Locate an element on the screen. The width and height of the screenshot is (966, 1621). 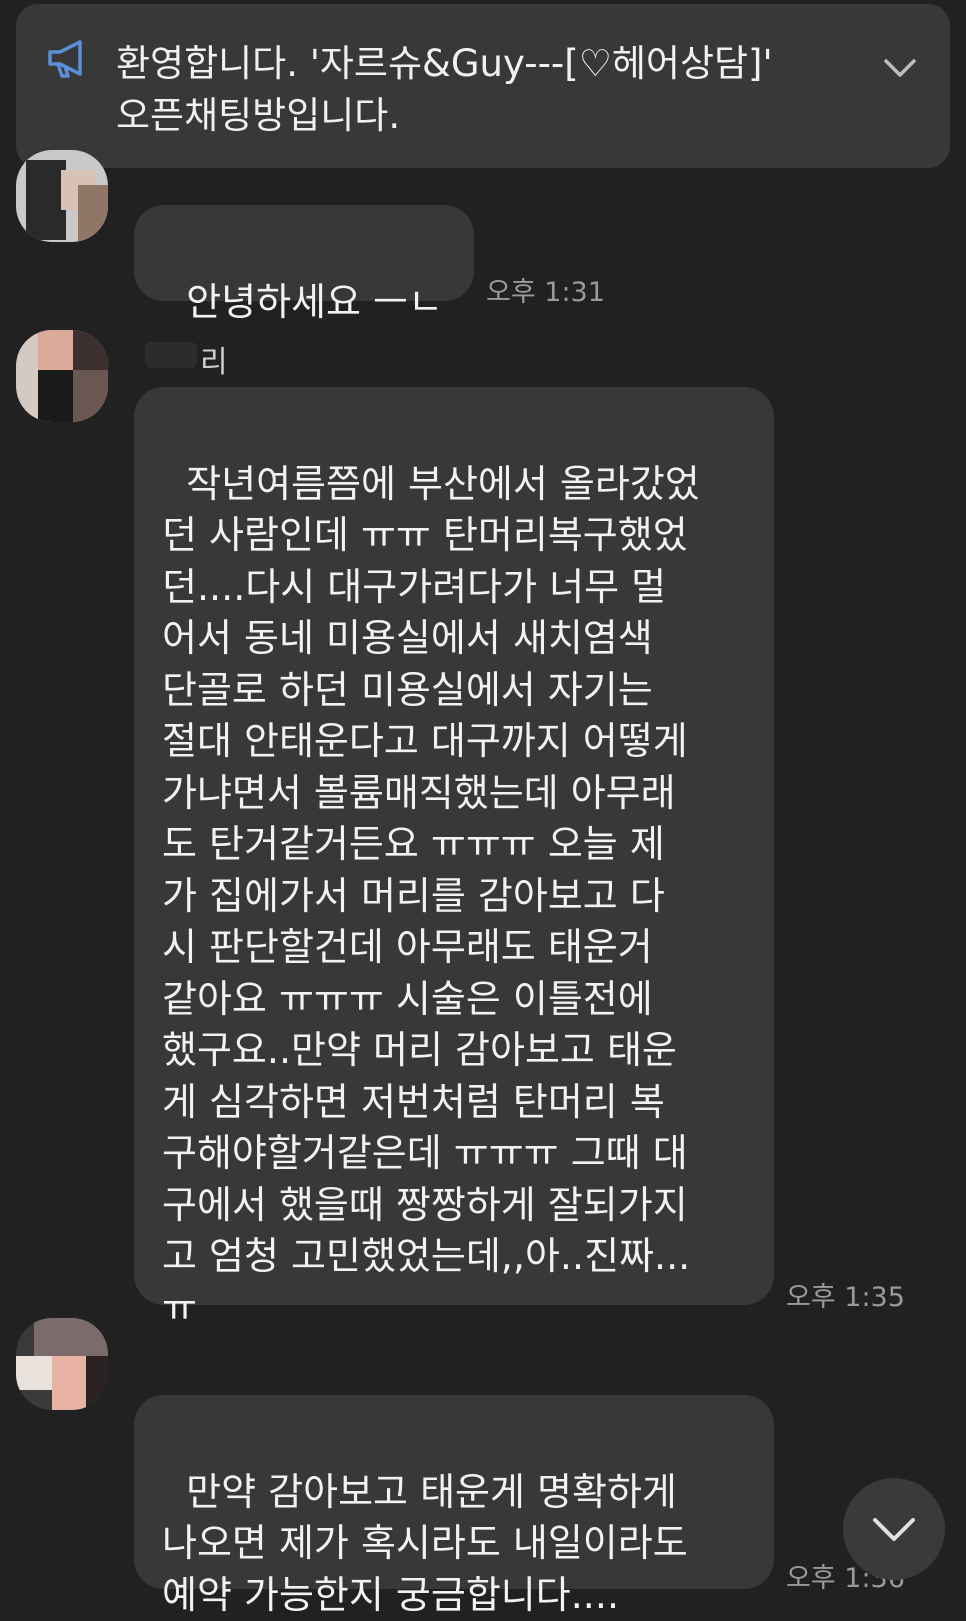
scroll-to-bottom-button is located at coordinates (894, 1529).